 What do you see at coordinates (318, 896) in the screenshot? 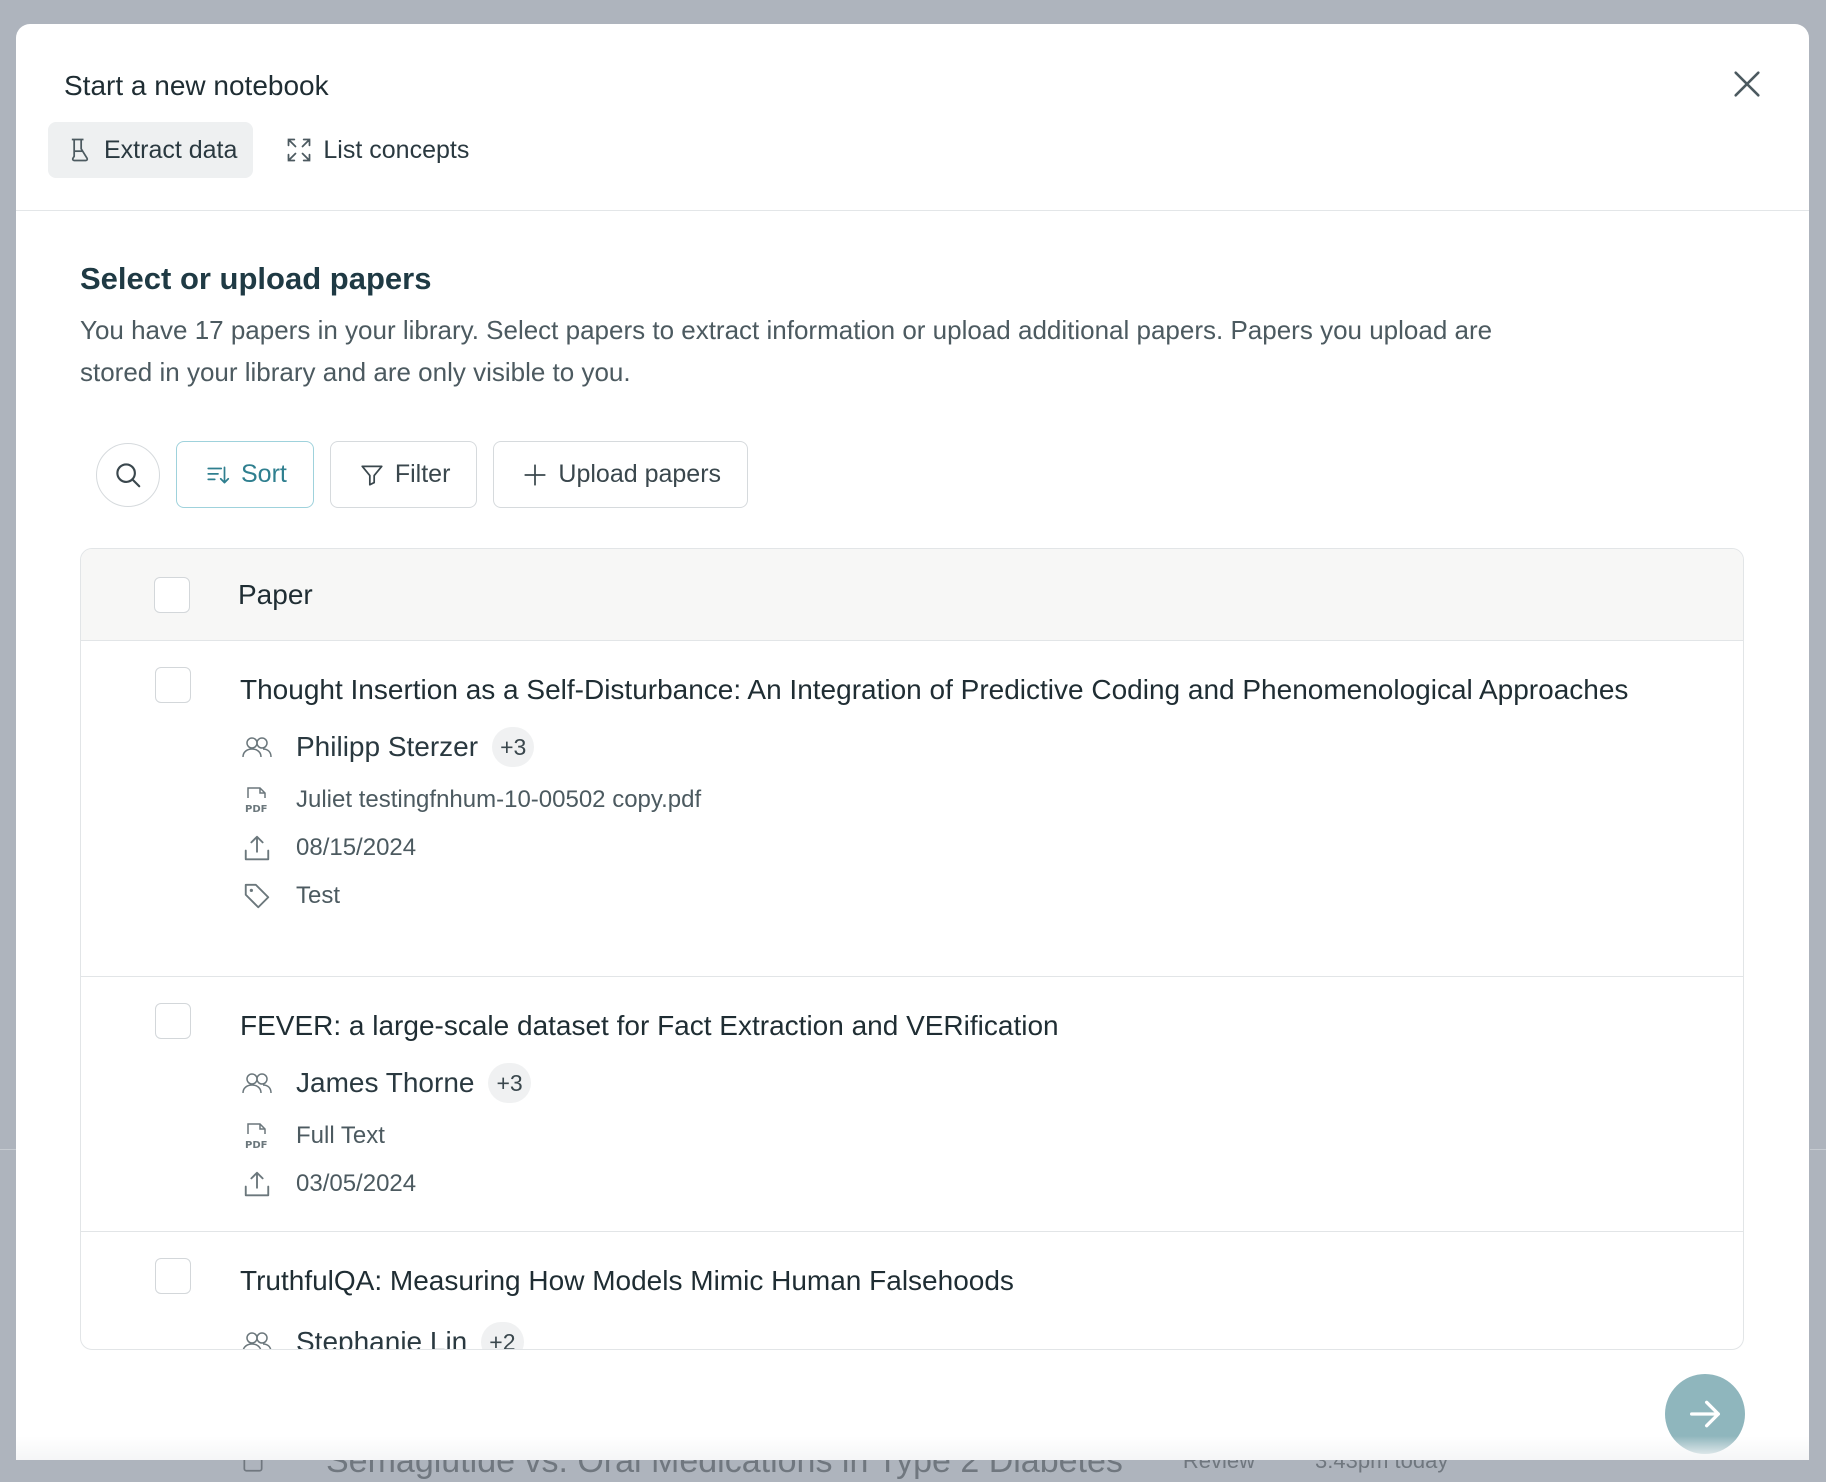
I see `tag-label: Test` at bounding box center [318, 896].